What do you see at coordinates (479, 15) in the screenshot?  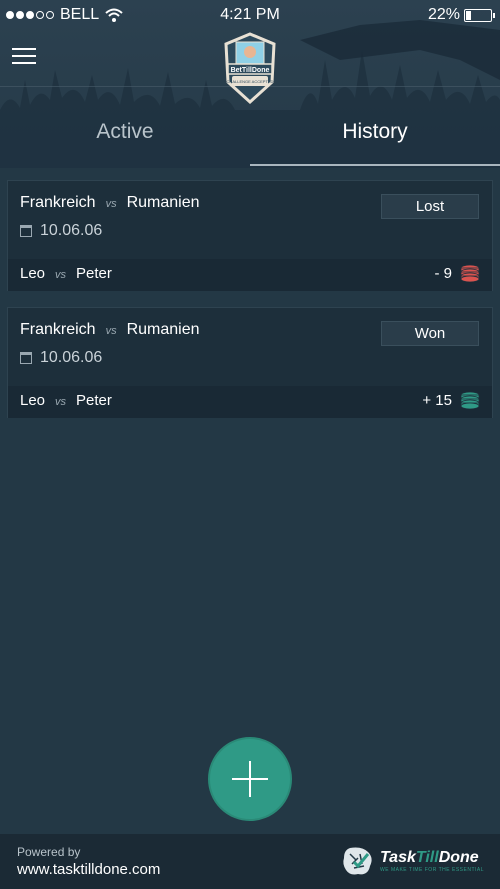 I see `battery-icon` at bounding box center [479, 15].